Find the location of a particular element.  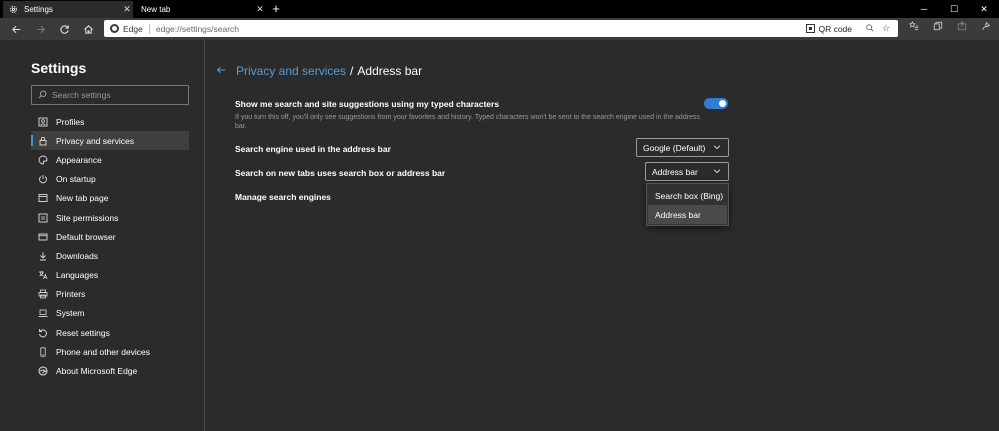

favorite-star-icon: ☆ is located at coordinates (886, 28).